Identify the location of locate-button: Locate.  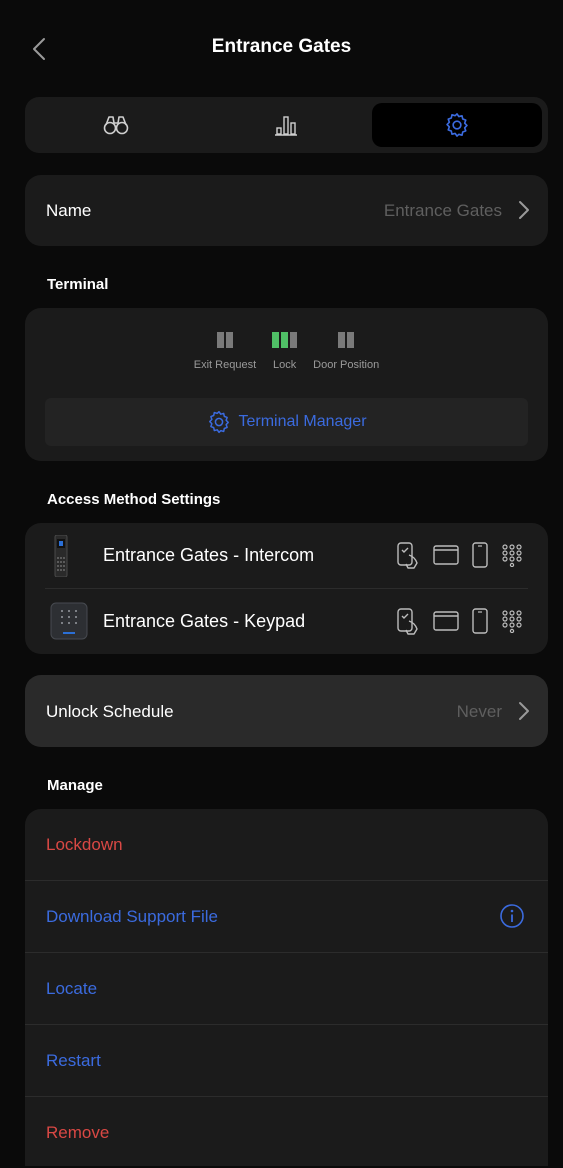
(286, 988).